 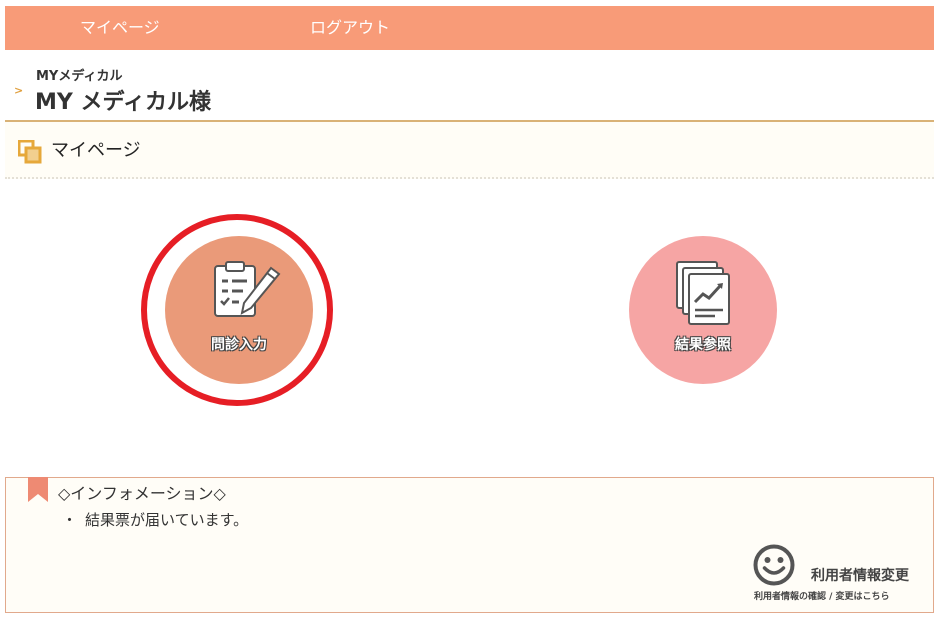 What do you see at coordinates (30, 152) in the screenshot?
I see `overlapping-squares-icon` at bounding box center [30, 152].